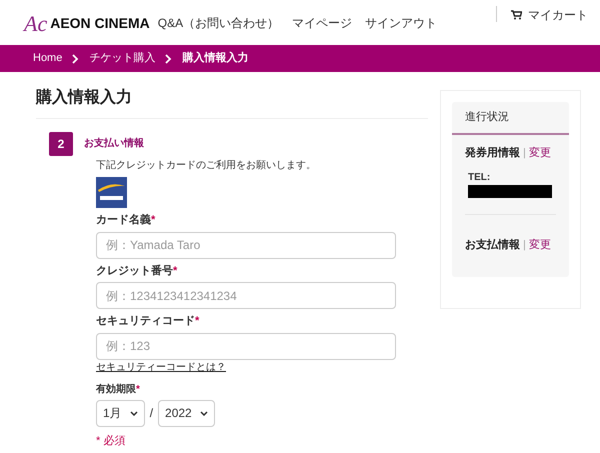 The width and height of the screenshot is (600, 453). I want to click on page-title: 購入情報入力, so click(232, 102).